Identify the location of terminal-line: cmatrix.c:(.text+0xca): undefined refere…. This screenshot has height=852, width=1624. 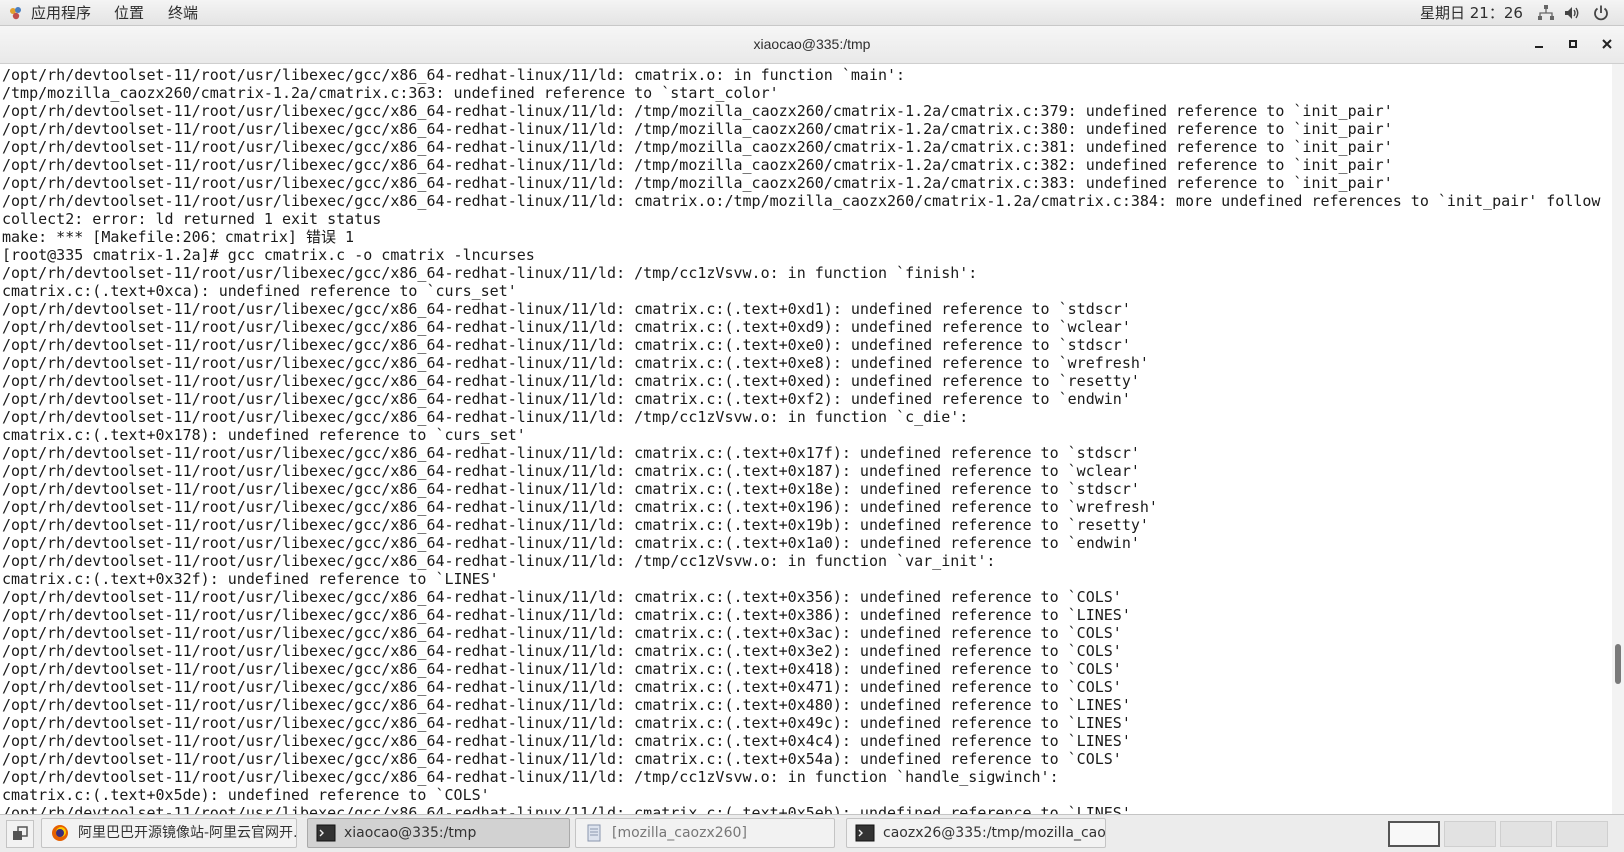
(259, 291).